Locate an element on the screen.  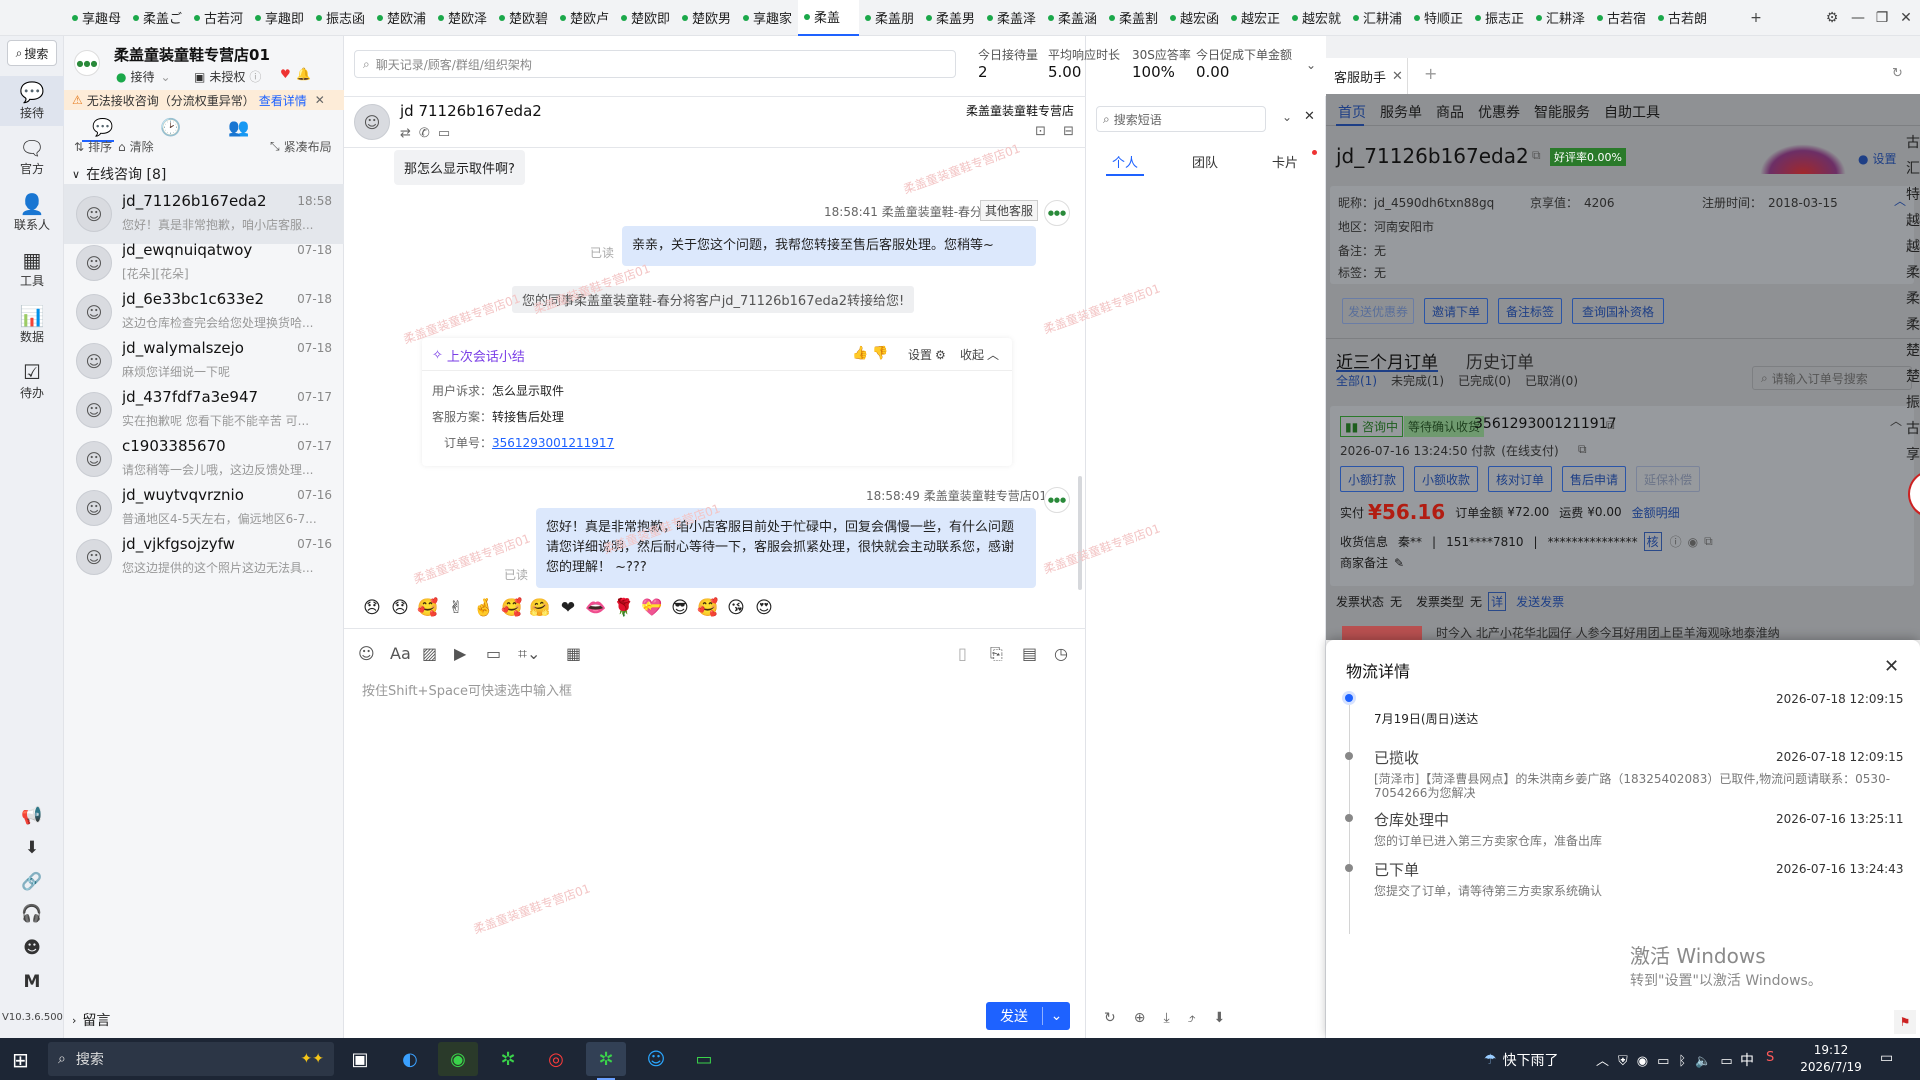
quick-emoji-icon: 🤞 is located at coordinates (484, 608).